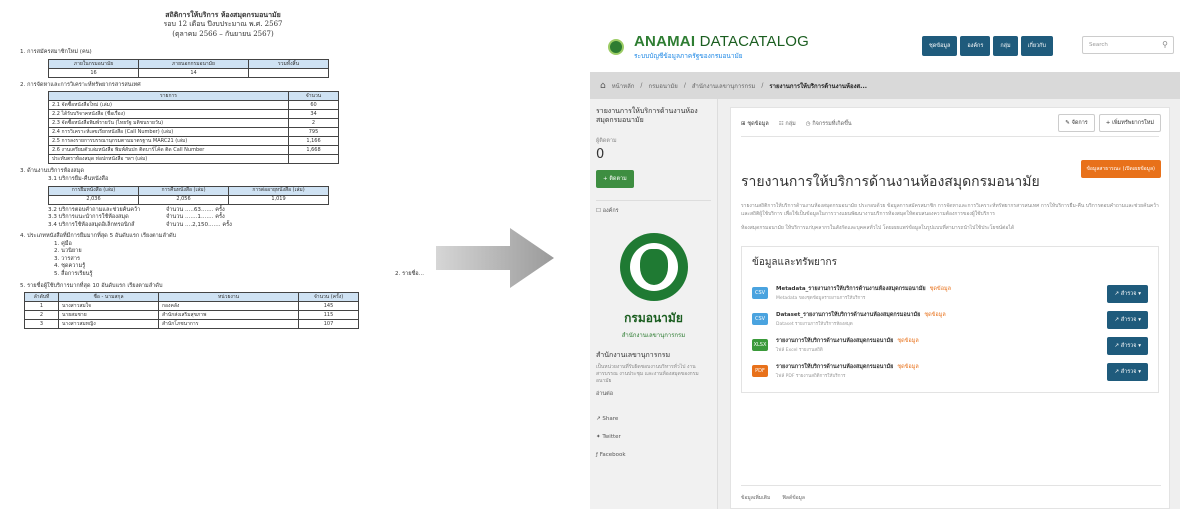 The image size is (1182, 509). What do you see at coordinates (829, 124) in the screenshot?
I see `tab-activity: ◷ กิจกรรมที่เกิดขึ้น` at bounding box center [829, 124].